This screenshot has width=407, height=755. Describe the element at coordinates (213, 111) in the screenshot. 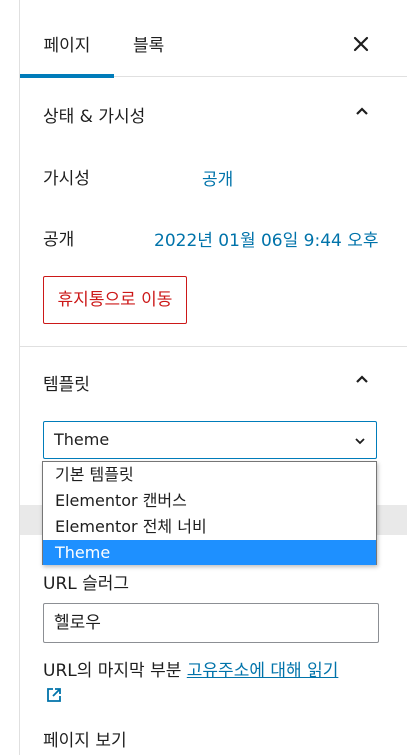

I see `status-panel-header: 상태 & 가시성` at that location.